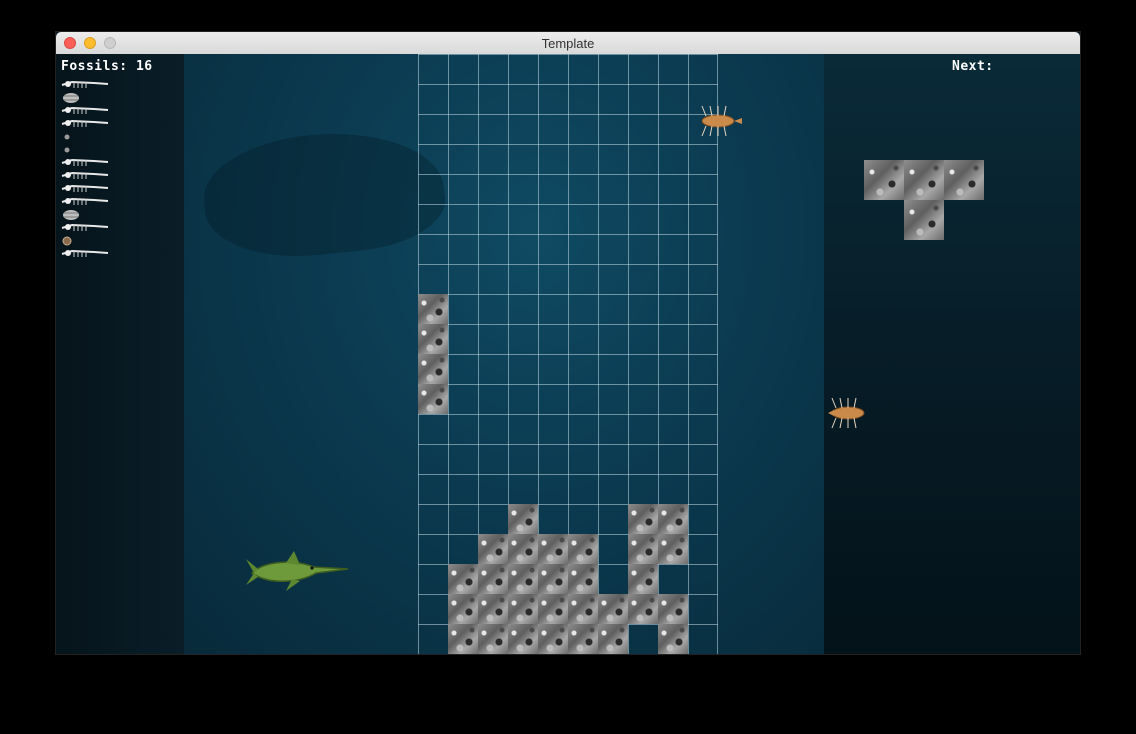  I want to click on next-label: Next:, so click(973, 66).